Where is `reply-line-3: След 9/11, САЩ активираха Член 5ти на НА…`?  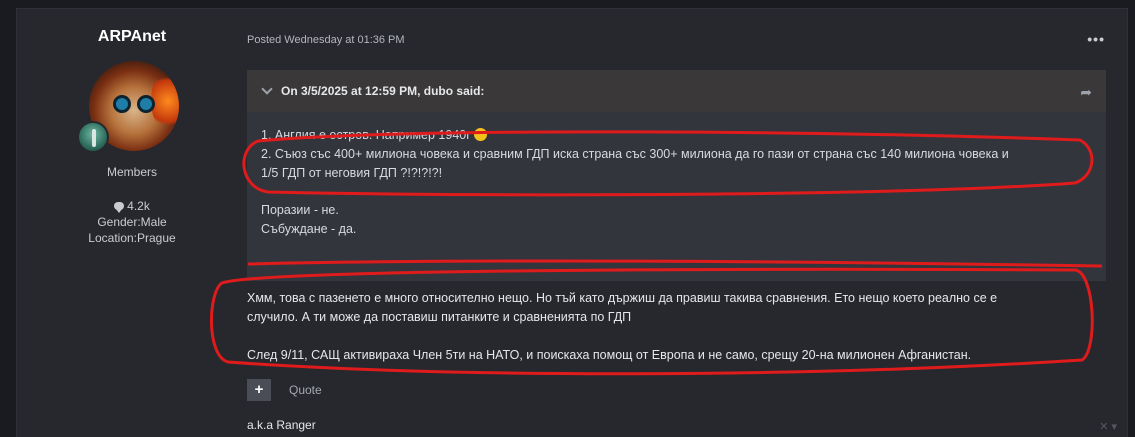 reply-line-3: След 9/11, САЩ активираха Член 5ти на НА… is located at coordinates (609, 355).